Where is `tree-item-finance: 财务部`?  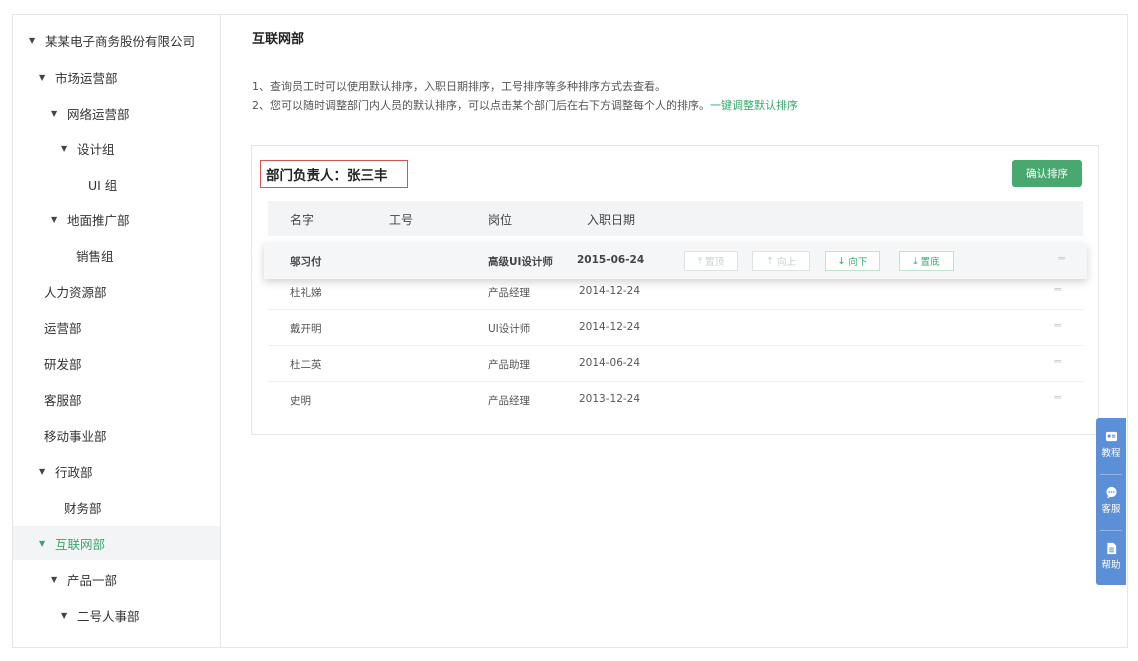 tree-item-finance: 财务部 is located at coordinates (116, 507).